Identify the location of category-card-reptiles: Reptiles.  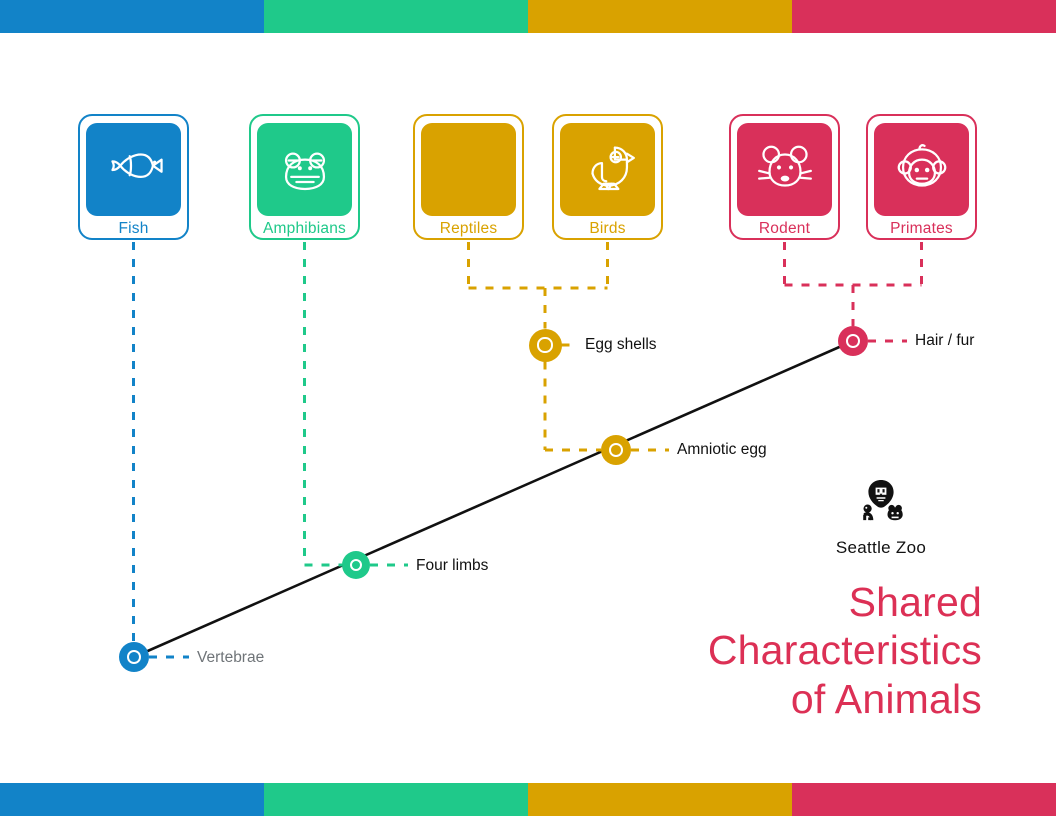
(468, 177).